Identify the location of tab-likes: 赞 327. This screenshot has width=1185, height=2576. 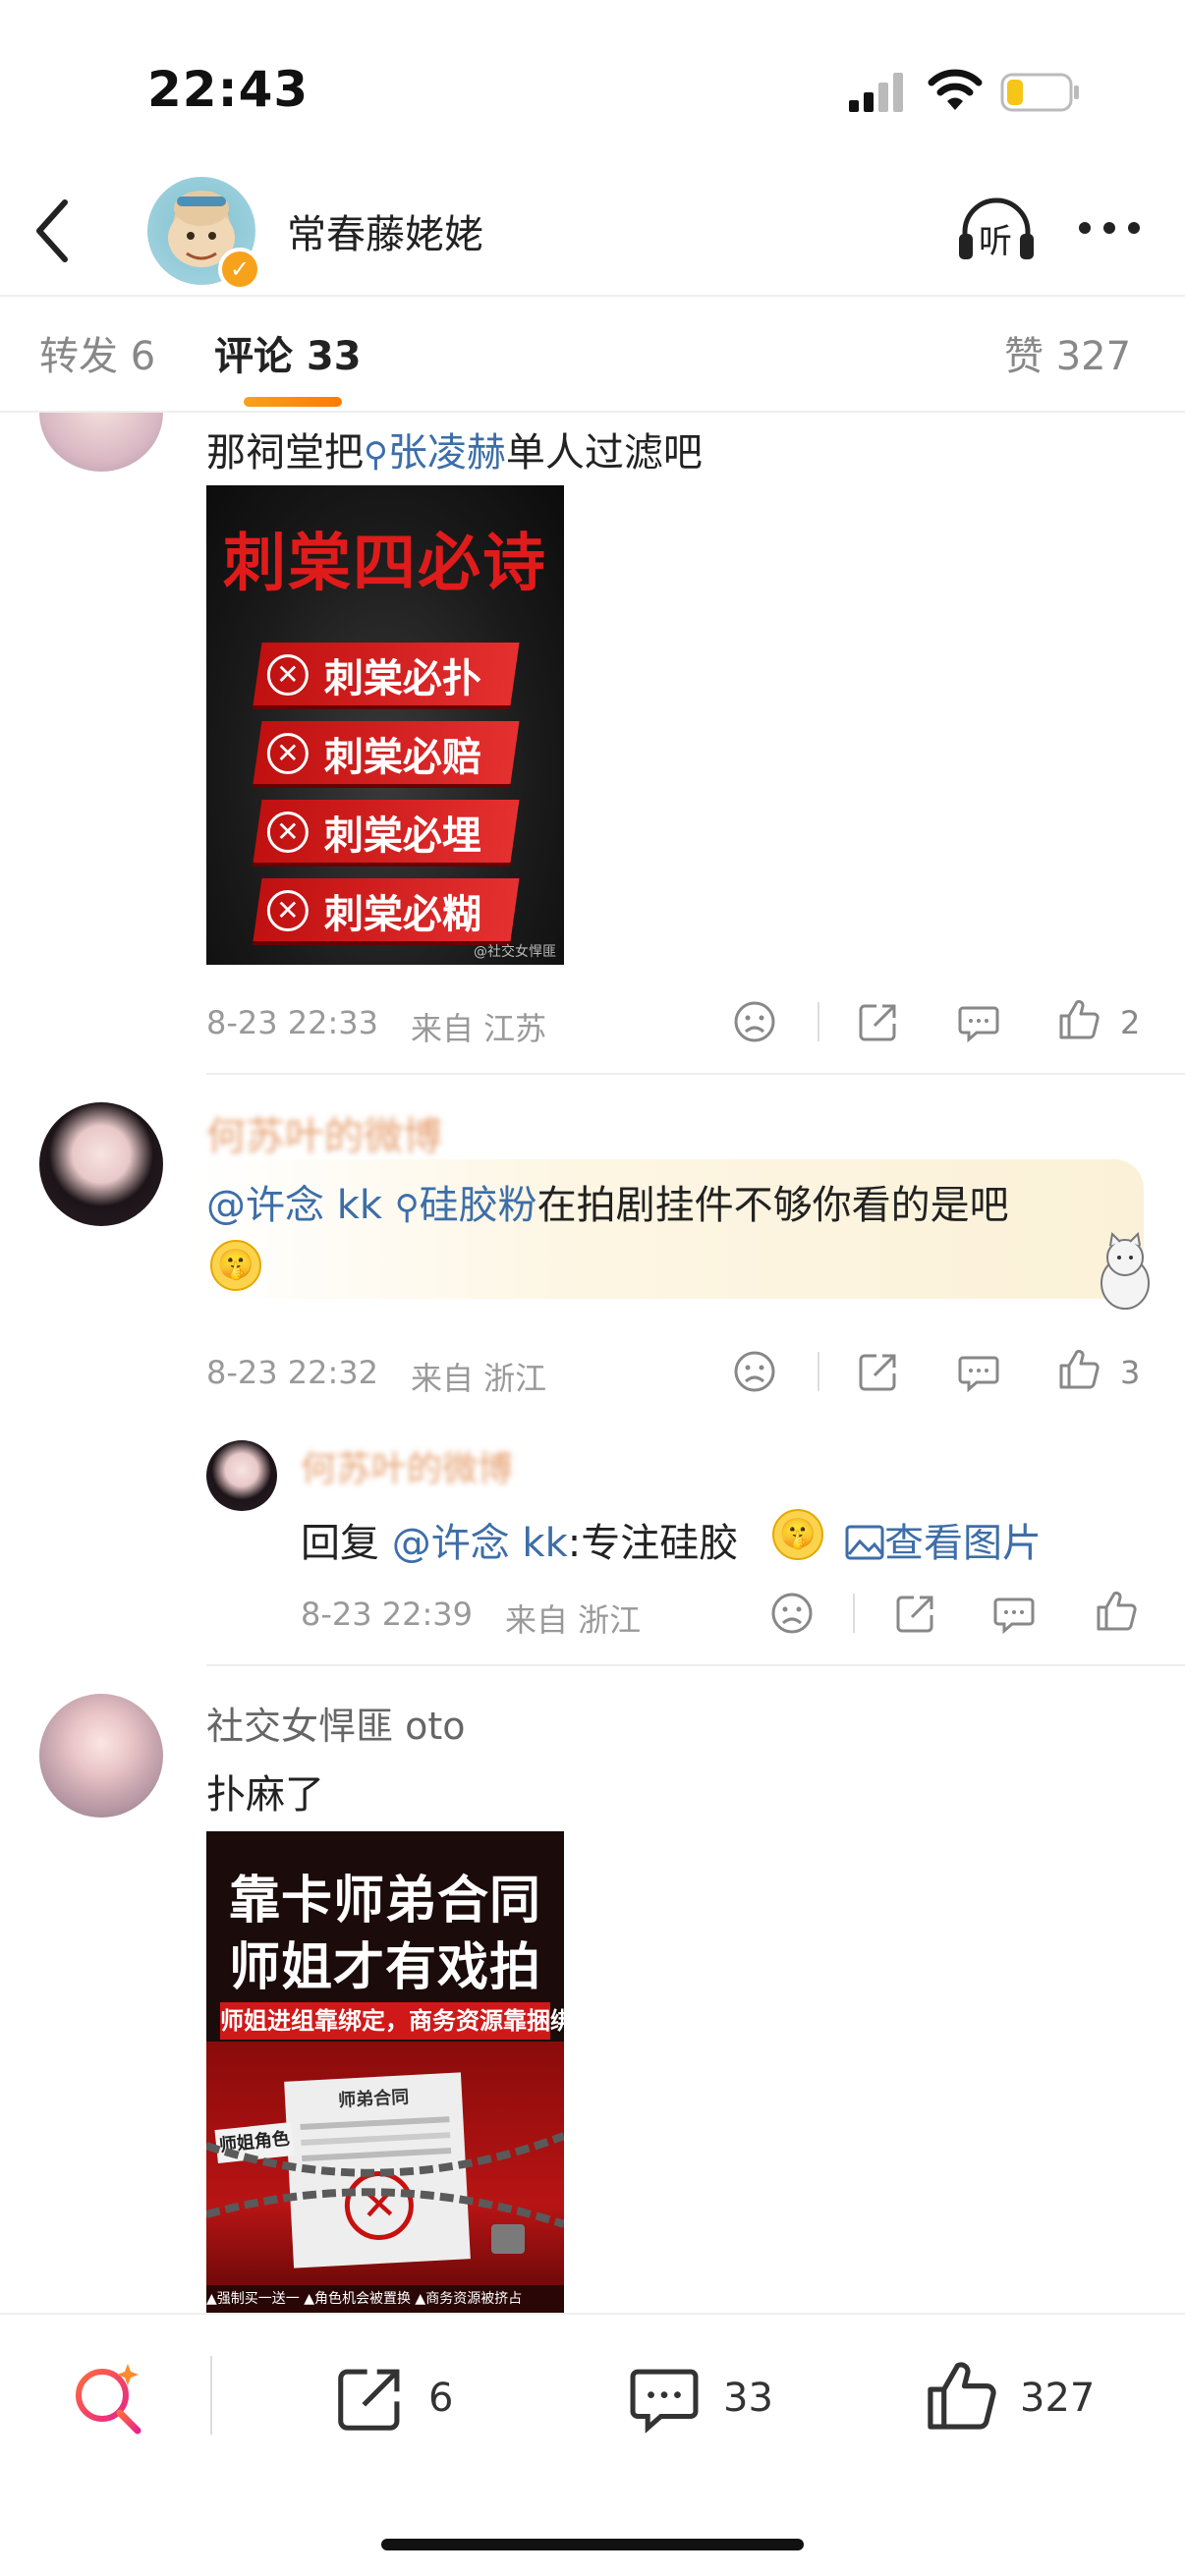
(1068, 352).